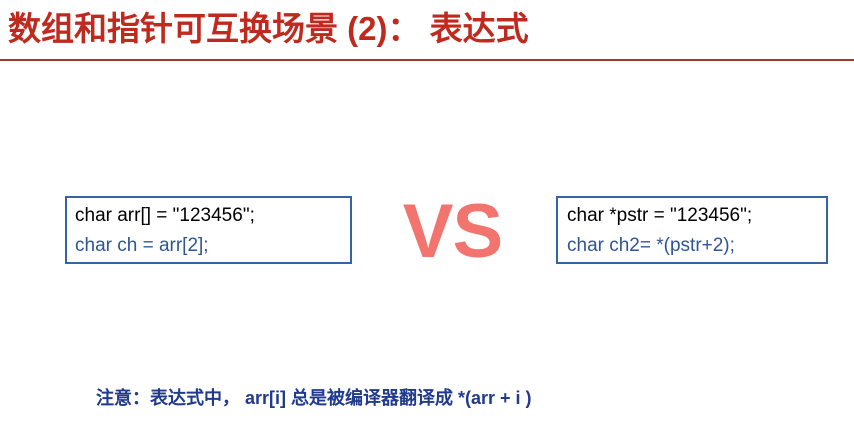  I want to click on left-code-line-2: char ch = arr[2];, so click(142, 245).